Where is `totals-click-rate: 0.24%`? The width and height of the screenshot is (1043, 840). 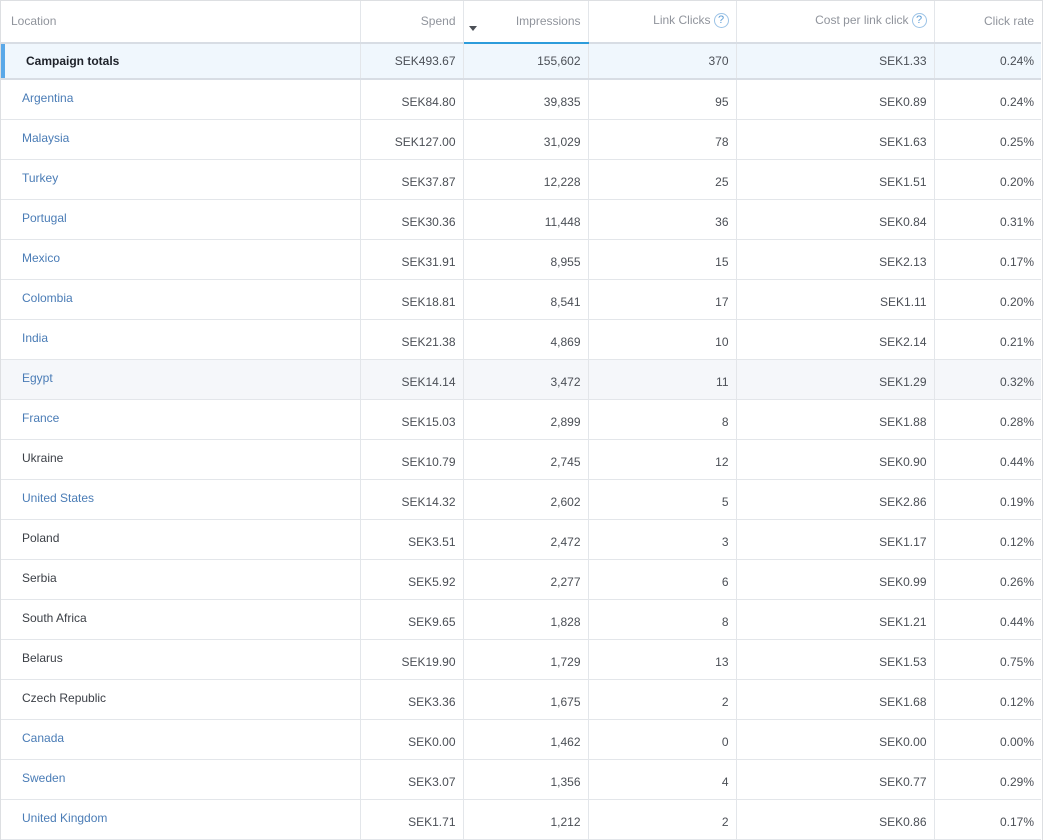 totals-click-rate: 0.24% is located at coordinates (987, 61).